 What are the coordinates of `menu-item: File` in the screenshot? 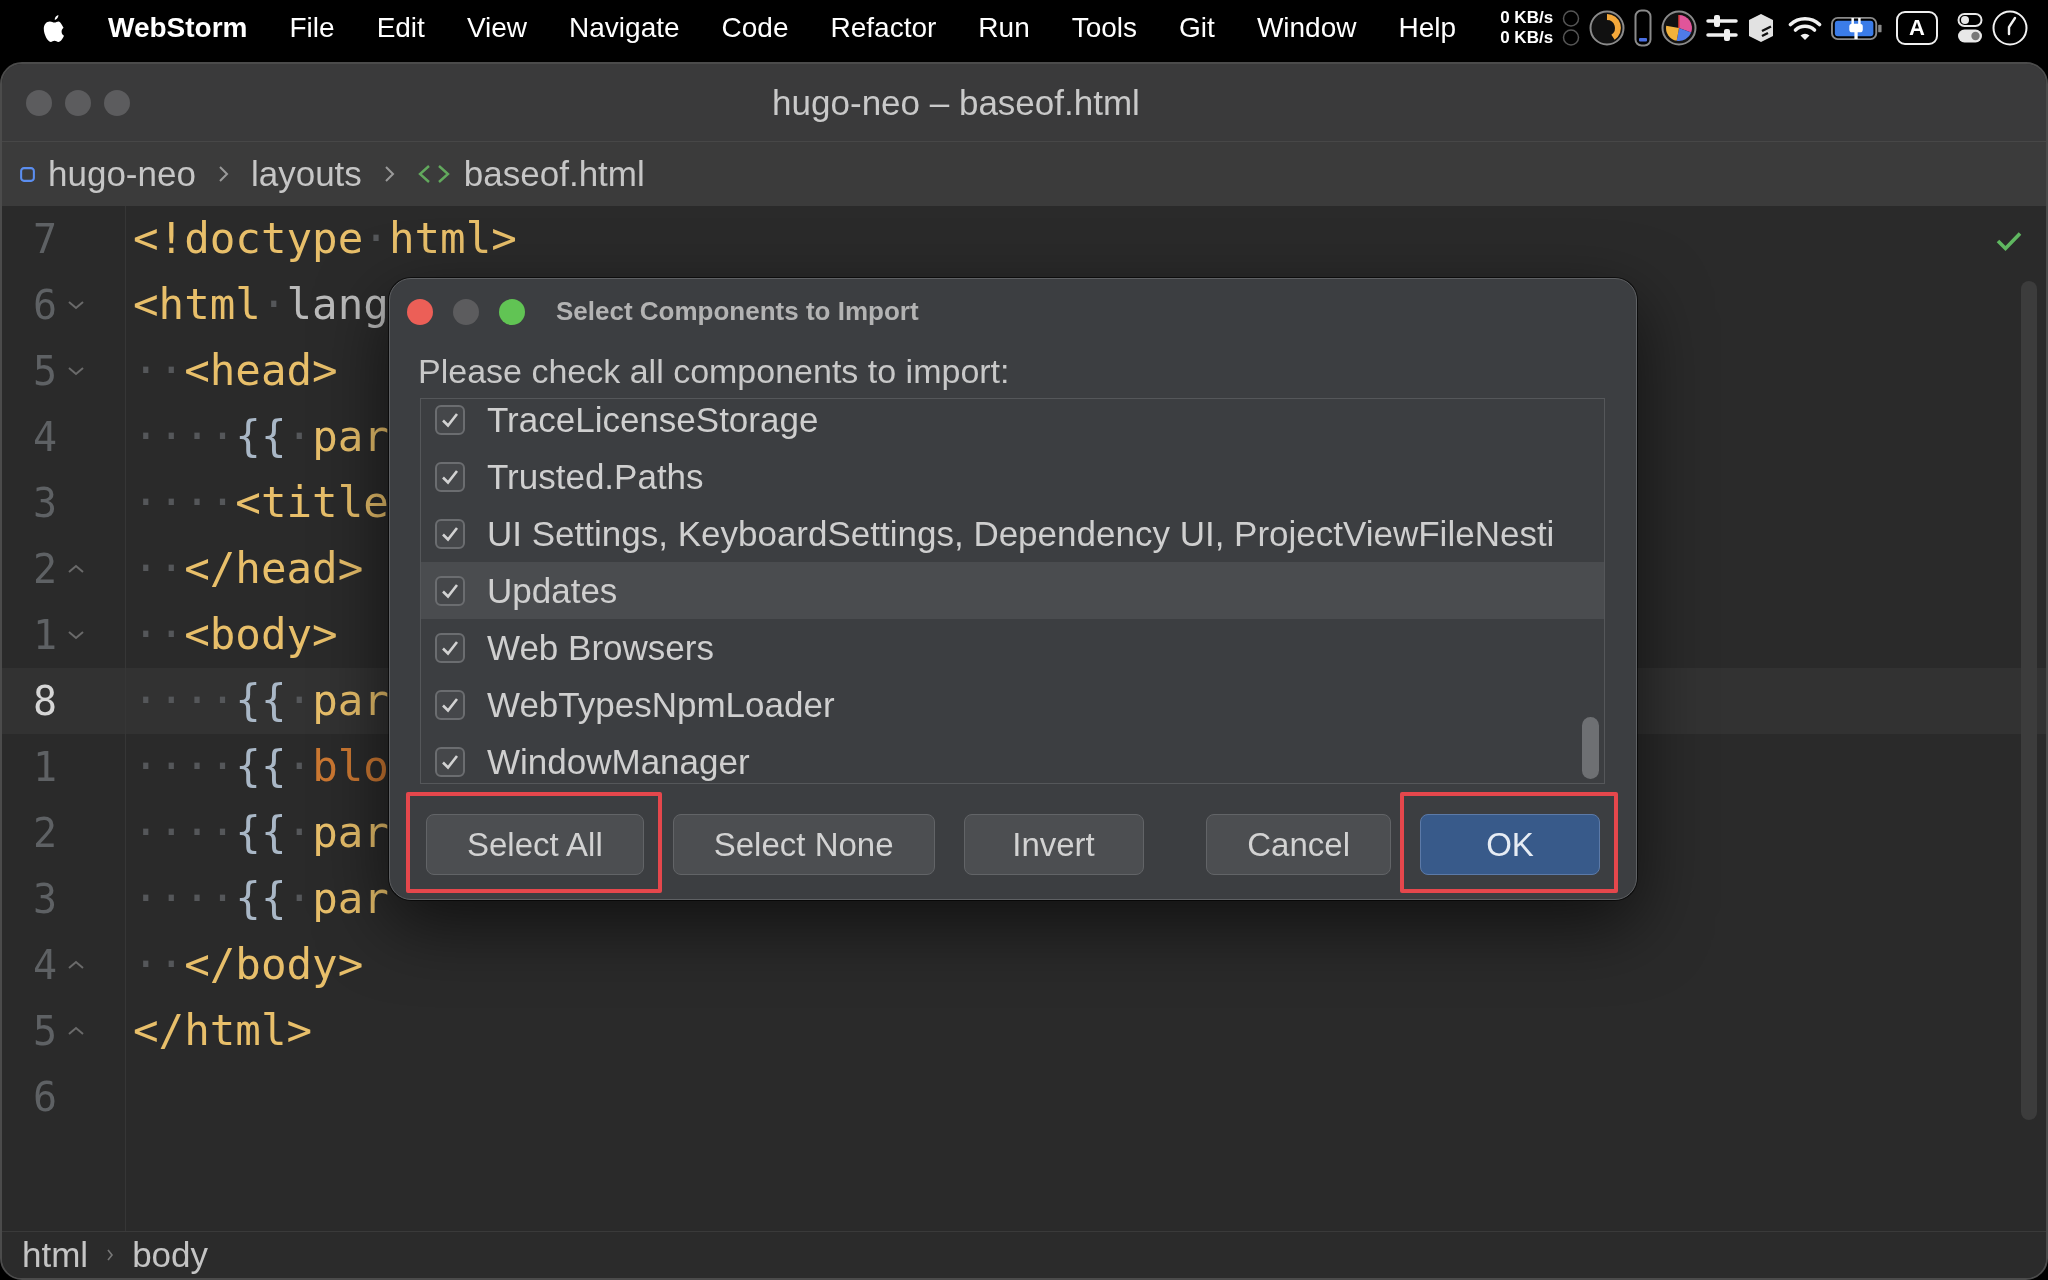 It's located at (312, 28).